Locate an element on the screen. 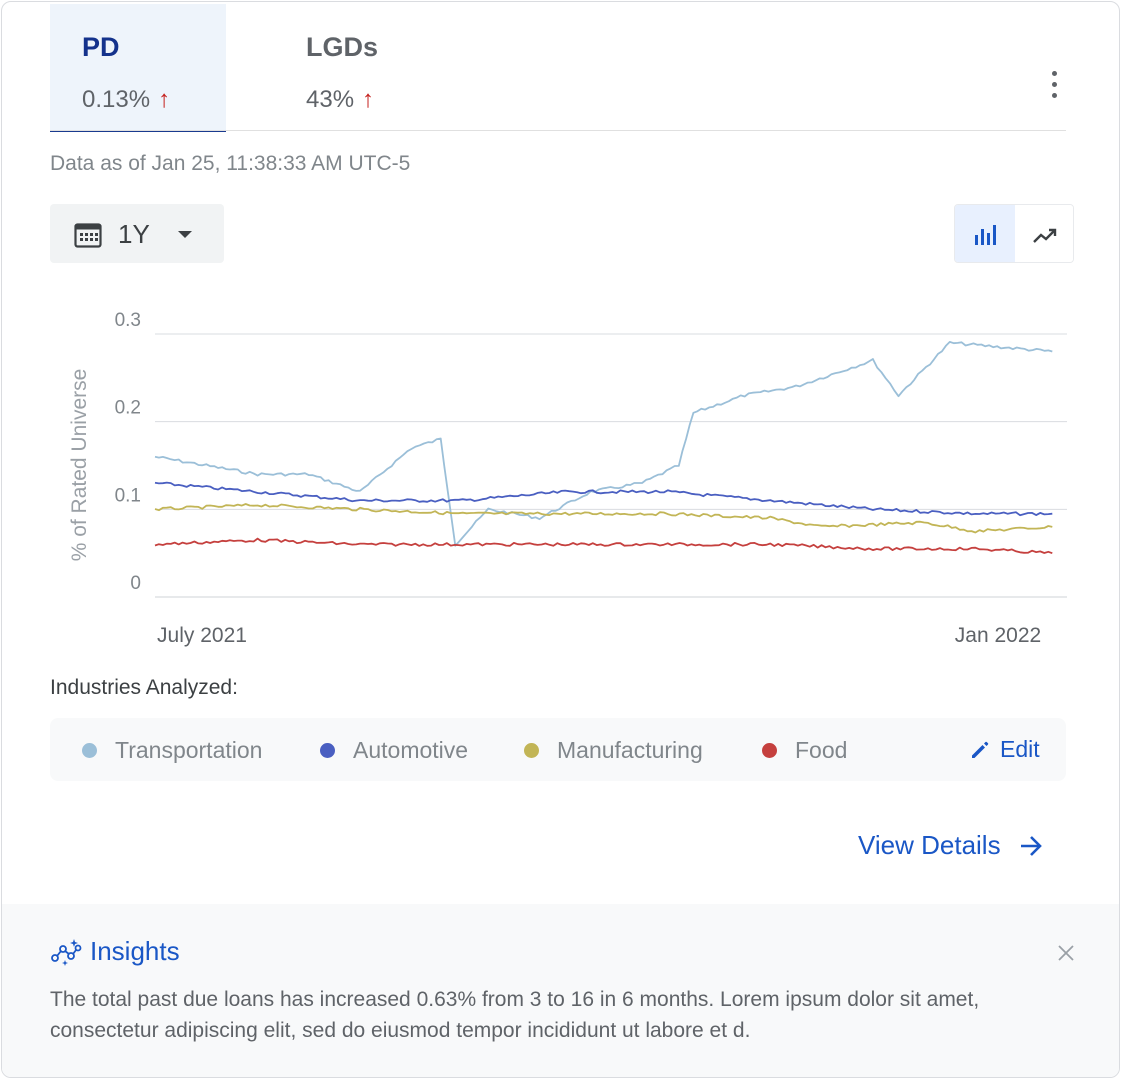 The image size is (1121, 1080). period-dropdown: 1Y is located at coordinates (137, 233).